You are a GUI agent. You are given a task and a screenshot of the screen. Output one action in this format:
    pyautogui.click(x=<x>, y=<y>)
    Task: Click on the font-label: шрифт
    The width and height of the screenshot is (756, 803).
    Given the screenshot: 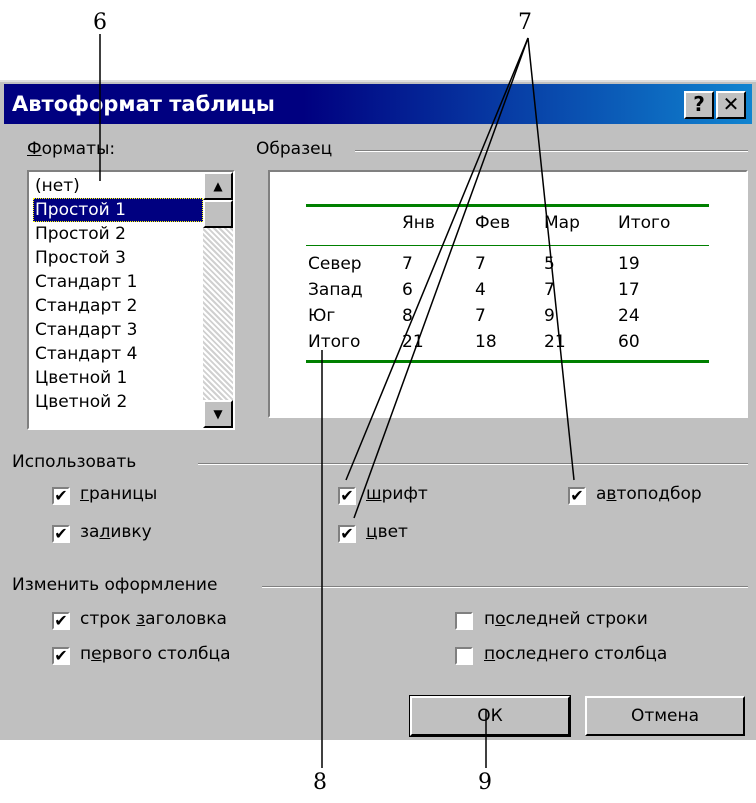 What is the action you would take?
    pyautogui.click(x=397, y=494)
    